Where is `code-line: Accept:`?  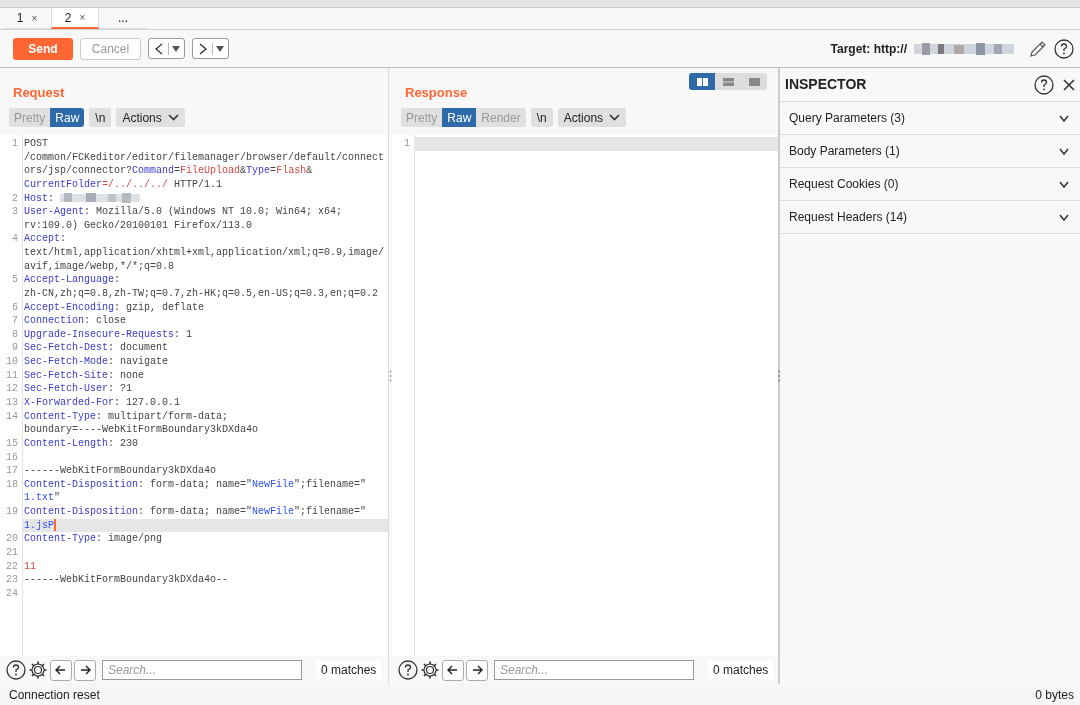 code-line: Accept: is located at coordinates (45, 239).